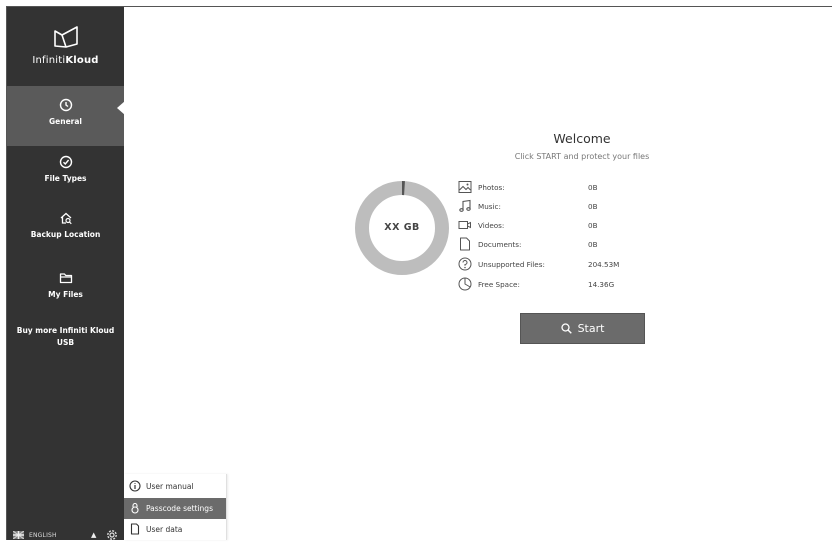 This screenshot has height=547, width=832. What do you see at coordinates (582, 138) in the screenshot?
I see `page-title: Welcome` at bounding box center [582, 138].